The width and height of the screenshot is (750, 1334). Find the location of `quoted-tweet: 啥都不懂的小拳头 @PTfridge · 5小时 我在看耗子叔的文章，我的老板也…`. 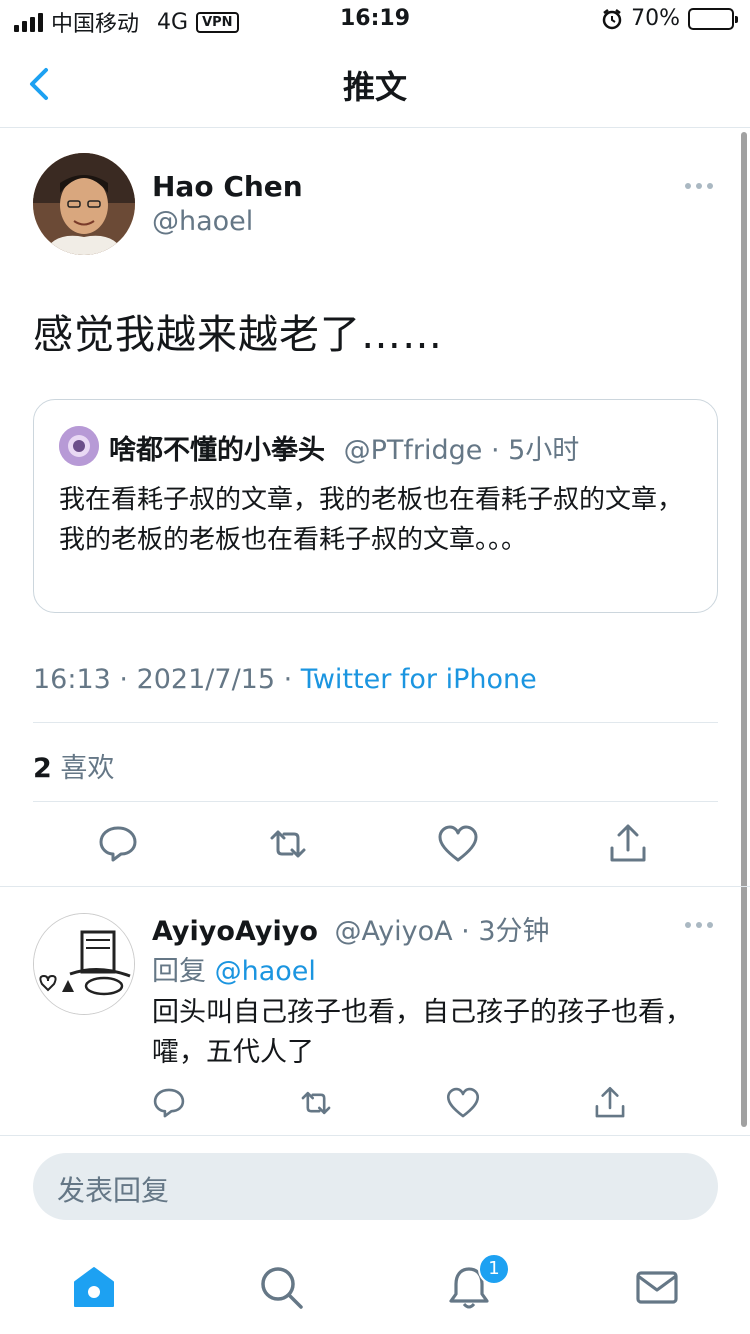

quoted-tweet: 啥都不懂的小拳头 @PTfridge · 5小时 我在看耗子叔的文章，我的老板也… is located at coordinates (375, 506).